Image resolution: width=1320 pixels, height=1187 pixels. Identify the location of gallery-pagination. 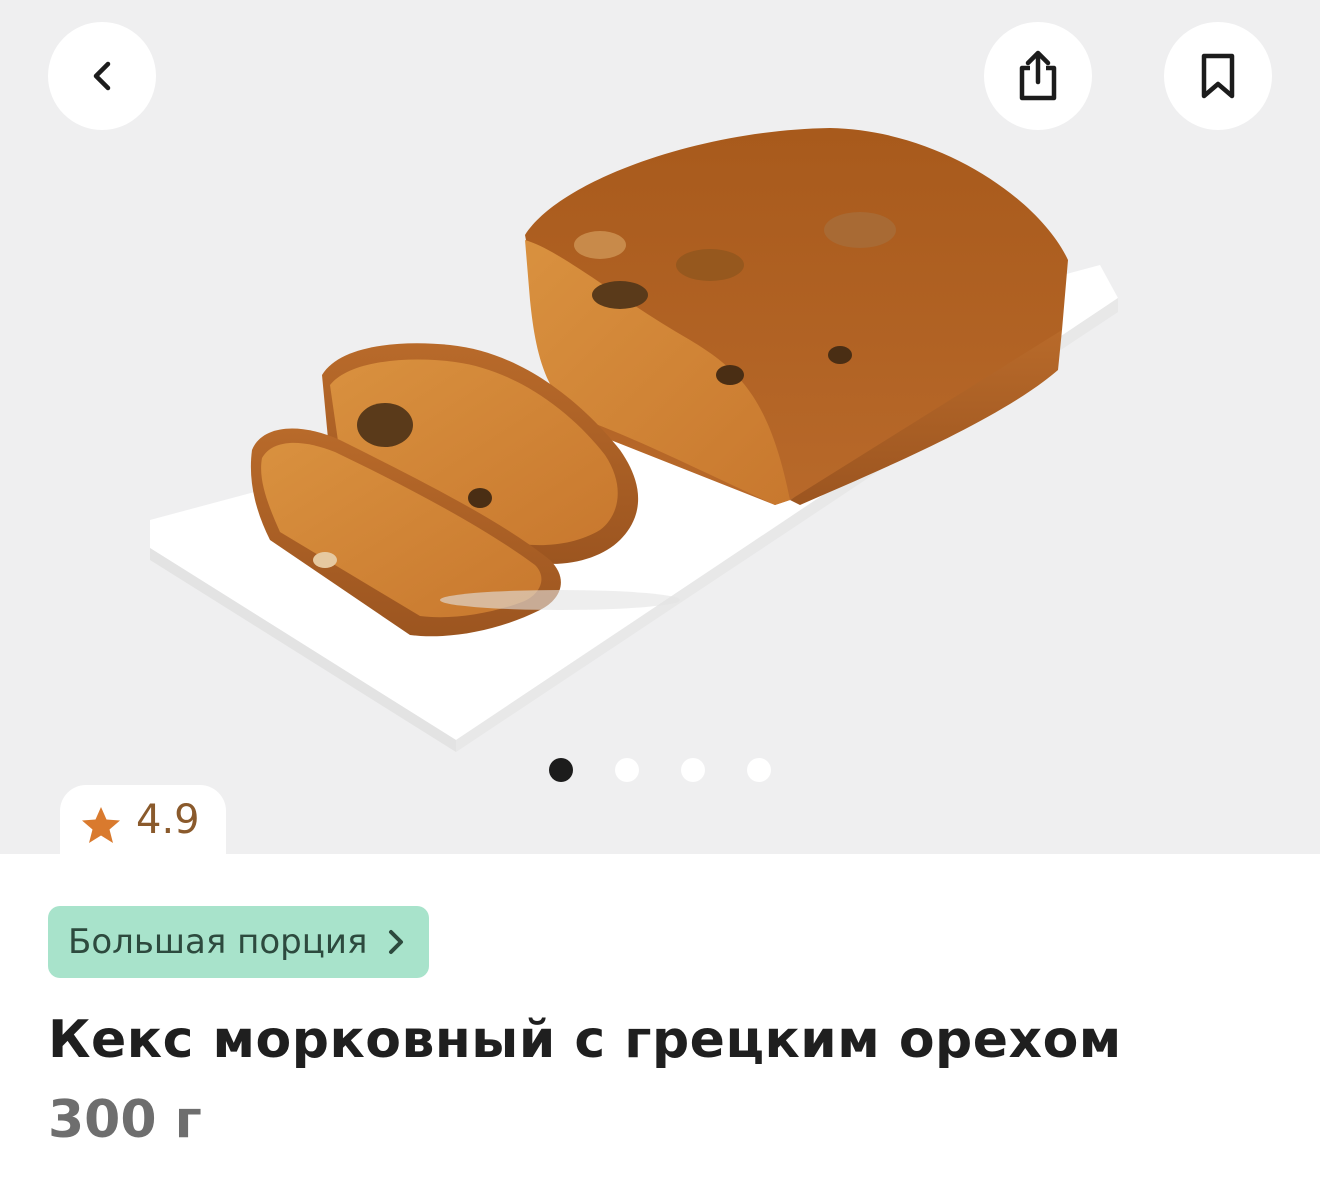
(660, 770).